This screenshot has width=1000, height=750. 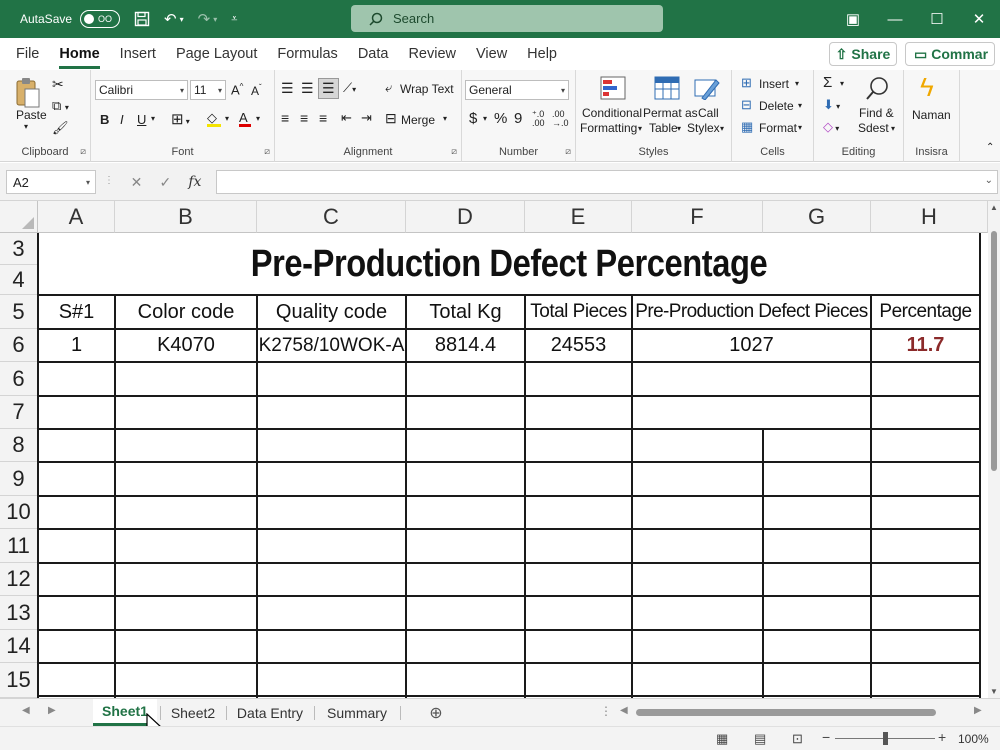 What do you see at coordinates (509, 264) in the screenshot?
I see `sheet-title: Pre-Production Defect Percentage` at bounding box center [509, 264].